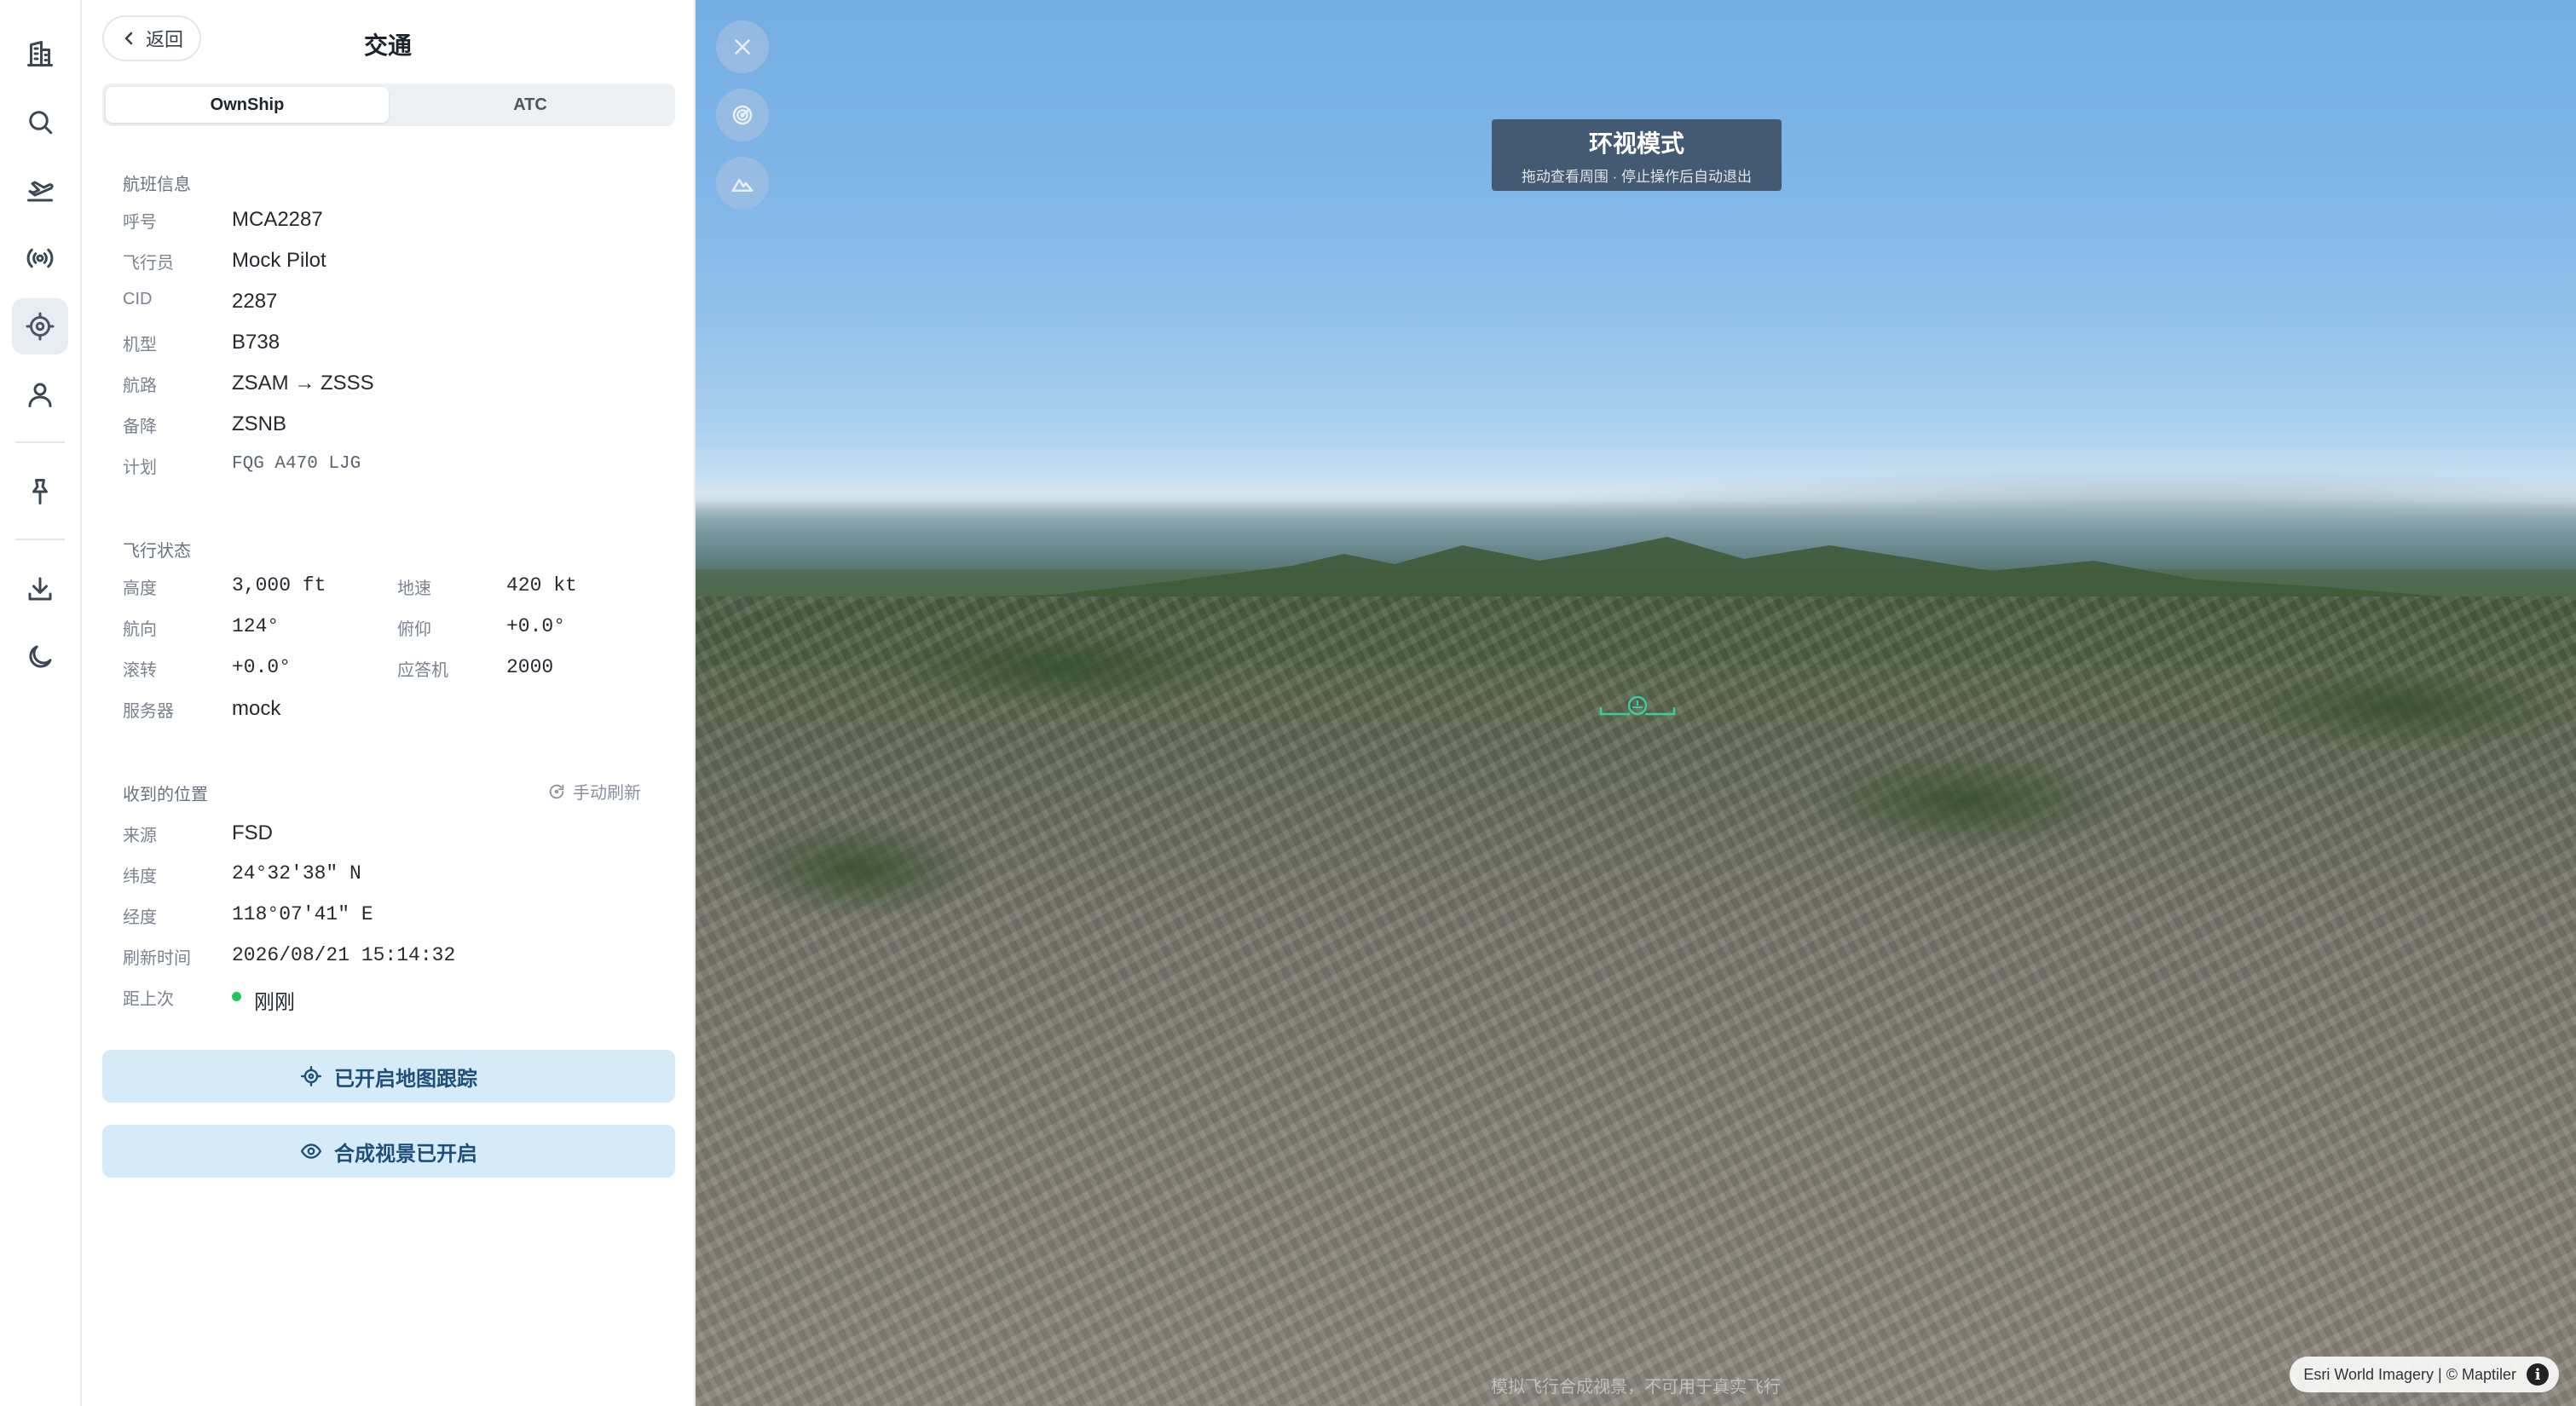 The width and height of the screenshot is (2576, 1406). I want to click on pin-icon, so click(40, 492).